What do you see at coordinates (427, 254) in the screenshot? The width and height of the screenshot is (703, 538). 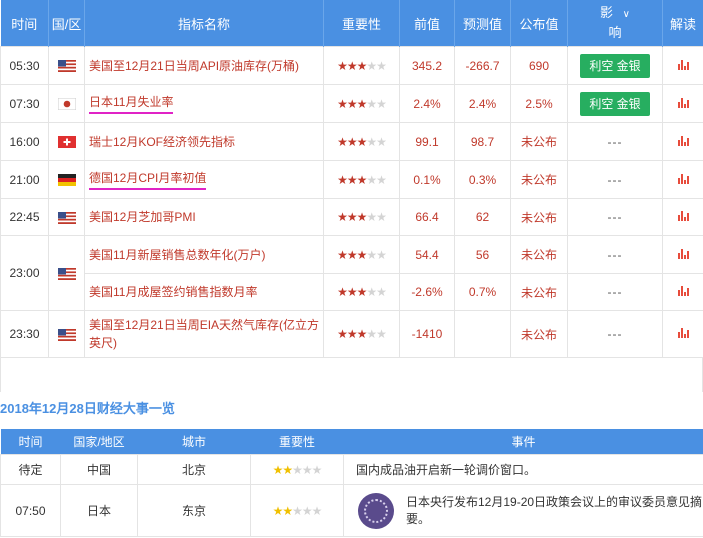 I see `row-previous: 54.4` at bounding box center [427, 254].